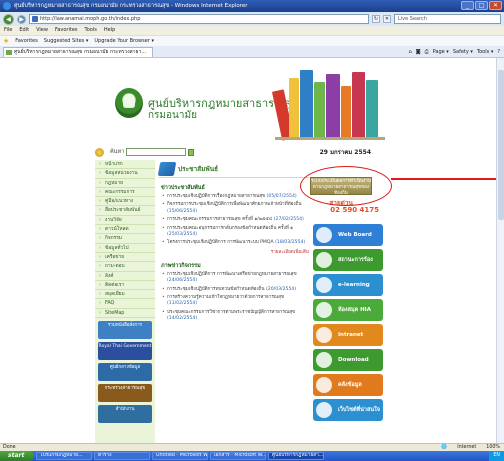 This screenshot has height=461, width=504. Describe the element at coordinates (91, 30) in the screenshot. I see `menu-tools: Tools` at that location.